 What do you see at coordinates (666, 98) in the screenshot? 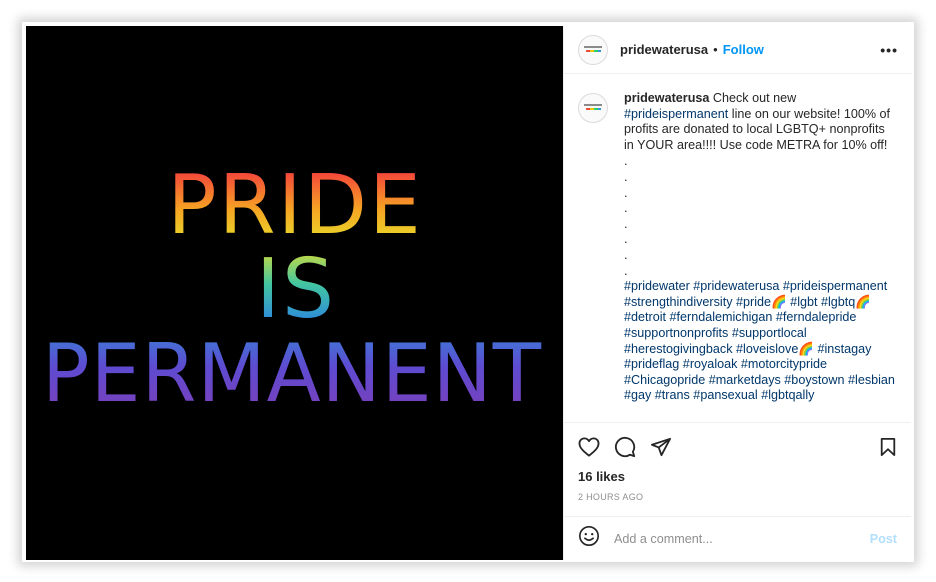
I see `caption-username: pridewaterusa` at bounding box center [666, 98].